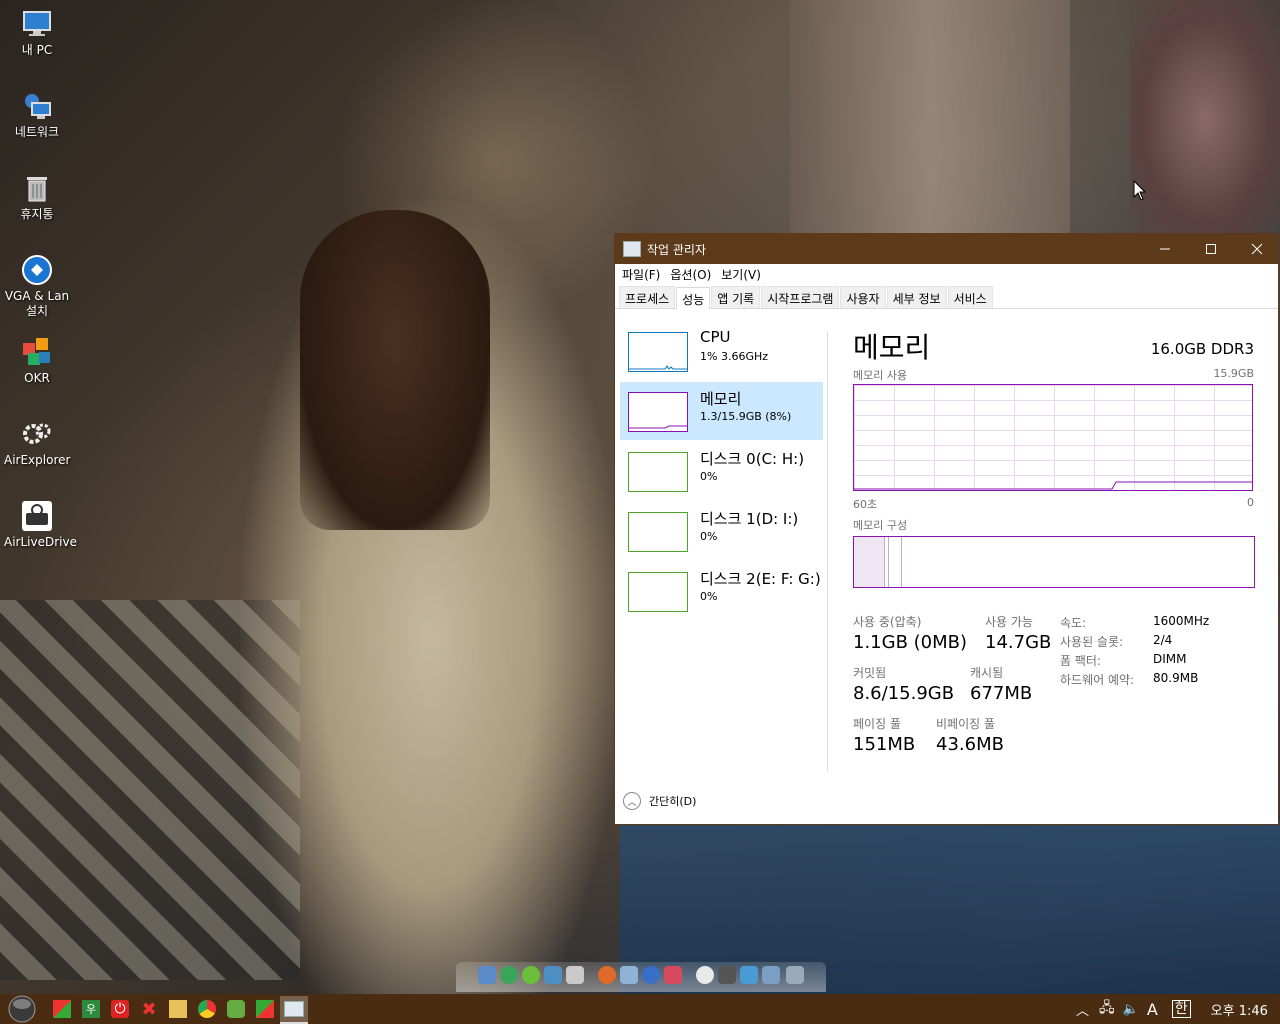 The width and height of the screenshot is (1280, 1024). I want to click on resource-memory: 메모리 1.3/15.9GB (8%), so click(721, 411).